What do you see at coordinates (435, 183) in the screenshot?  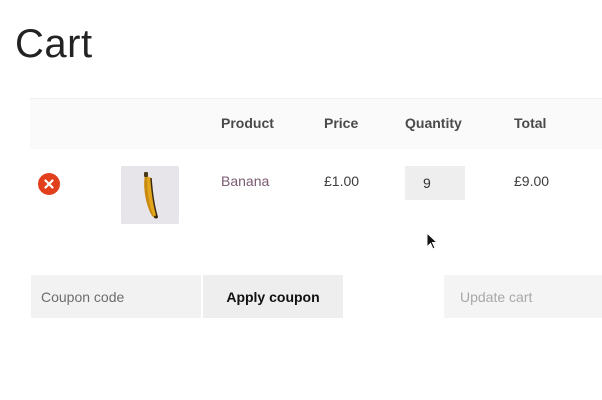 I see `quantity-input` at bounding box center [435, 183].